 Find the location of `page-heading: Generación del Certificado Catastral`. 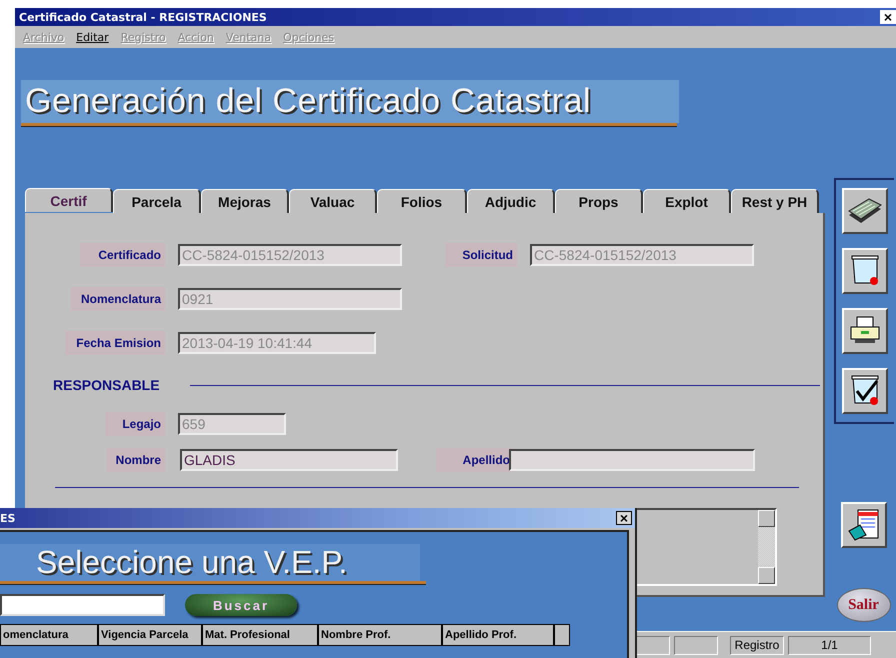

page-heading: Generación del Certificado Catastral is located at coordinates (350, 101).